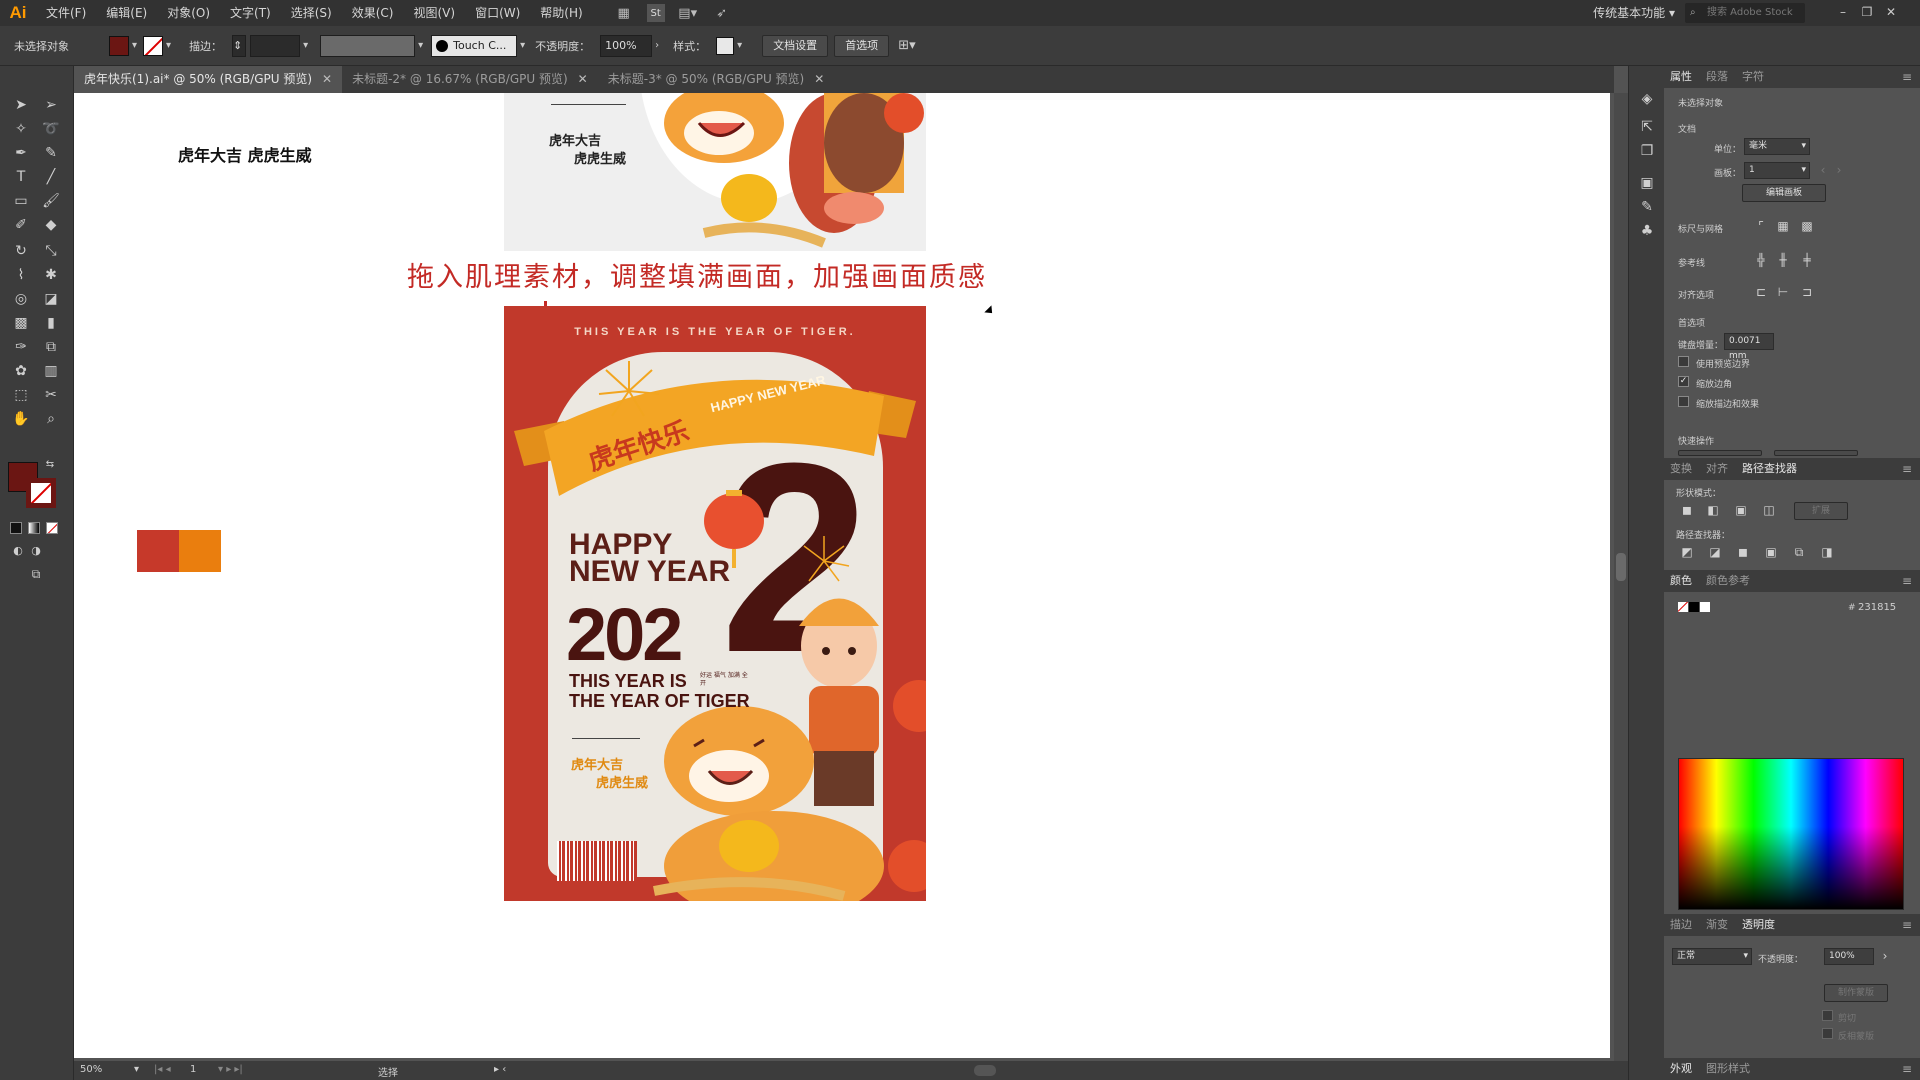 This screenshot has width=1920, height=1080. What do you see at coordinates (497, 13) in the screenshot?
I see `menu-item-7: 窗口(W)` at bounding box center [497, 13].